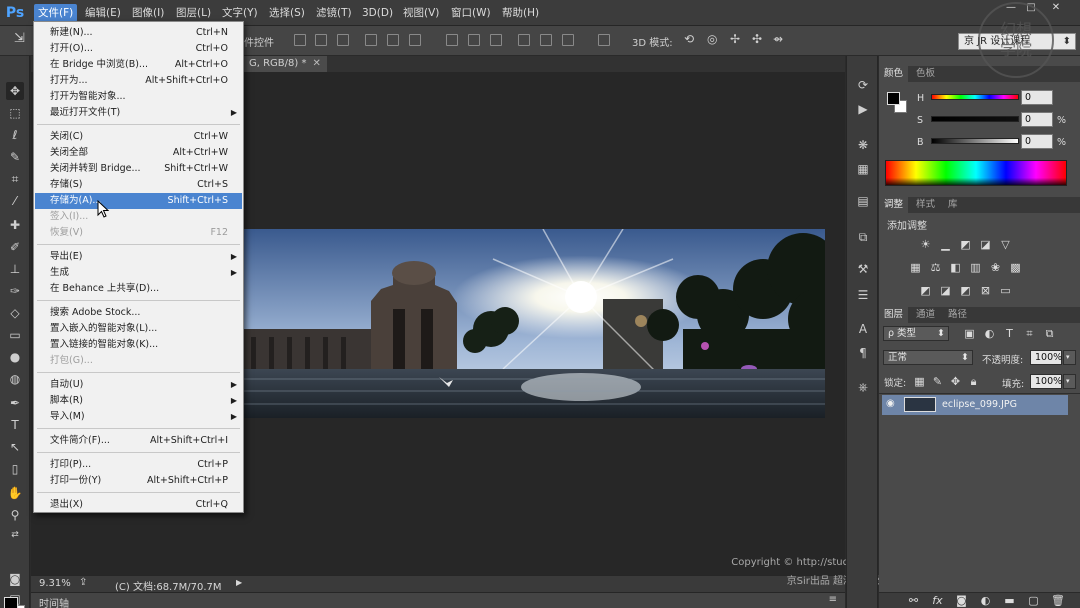  I want to click on invert-icon: ◩, so click(925, 290).